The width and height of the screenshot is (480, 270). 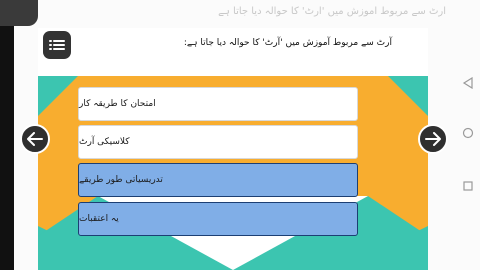 What do you see at coordinates (19, 13) in the screenshot?
I see `left-frame-corner` at bounding box center [19, 13].